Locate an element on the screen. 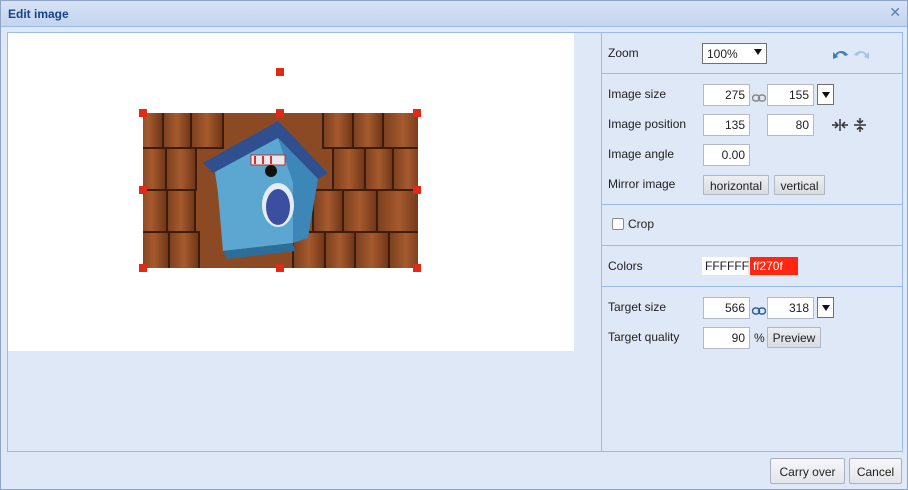  preview-button: Preview is located at coordinates (794, 337).